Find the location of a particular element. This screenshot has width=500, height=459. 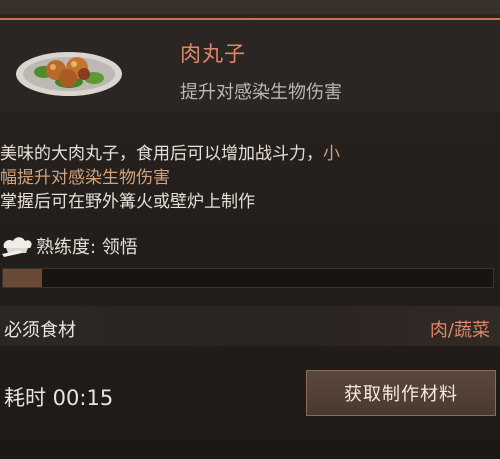

proficiency-progress-fill is located at coordinates (23, 278).